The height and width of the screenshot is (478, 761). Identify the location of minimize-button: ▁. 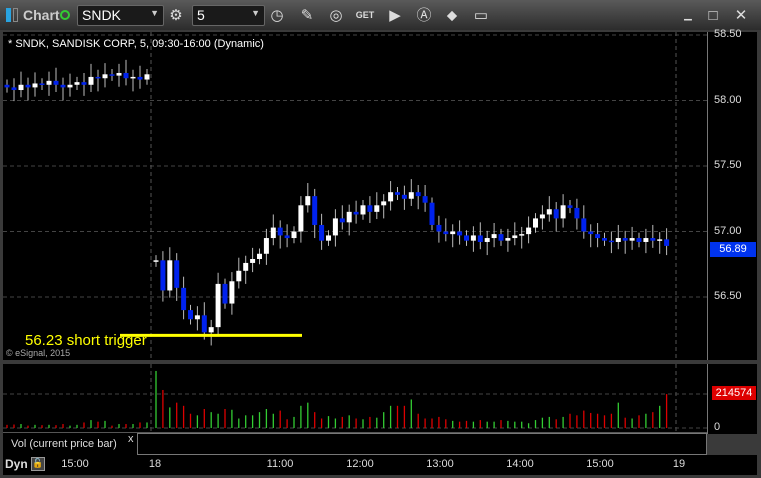
(688, 15).